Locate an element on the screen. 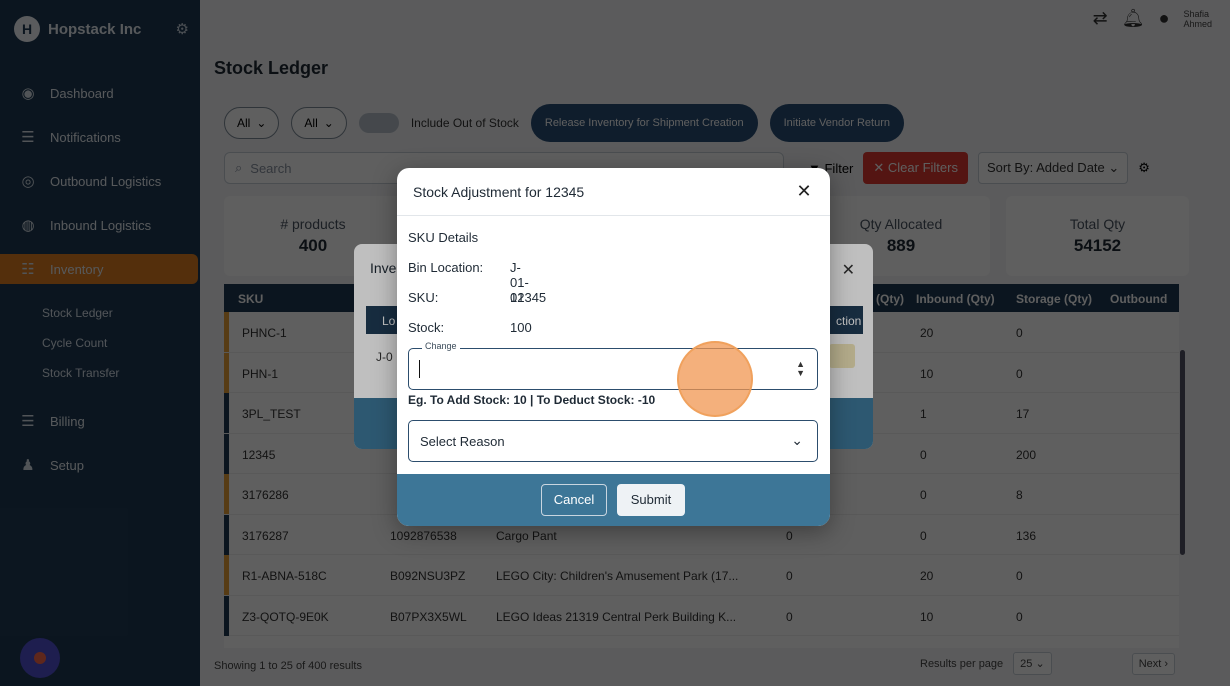  stepper-icon: ▲ ▼ is located at coordinates (800, 369).